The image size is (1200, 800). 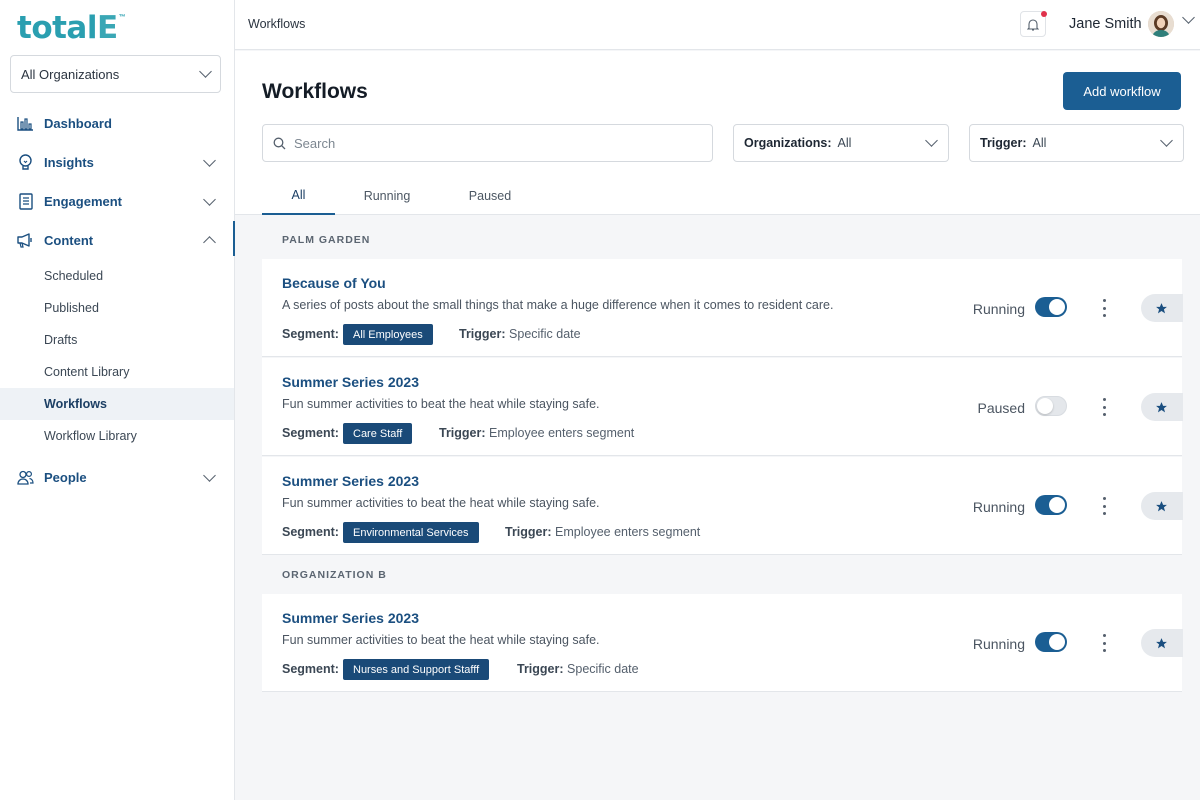 What do you see at coordinates (494, 143) in the screenshot?
I see `search-input` at bounding box center [494, 143].